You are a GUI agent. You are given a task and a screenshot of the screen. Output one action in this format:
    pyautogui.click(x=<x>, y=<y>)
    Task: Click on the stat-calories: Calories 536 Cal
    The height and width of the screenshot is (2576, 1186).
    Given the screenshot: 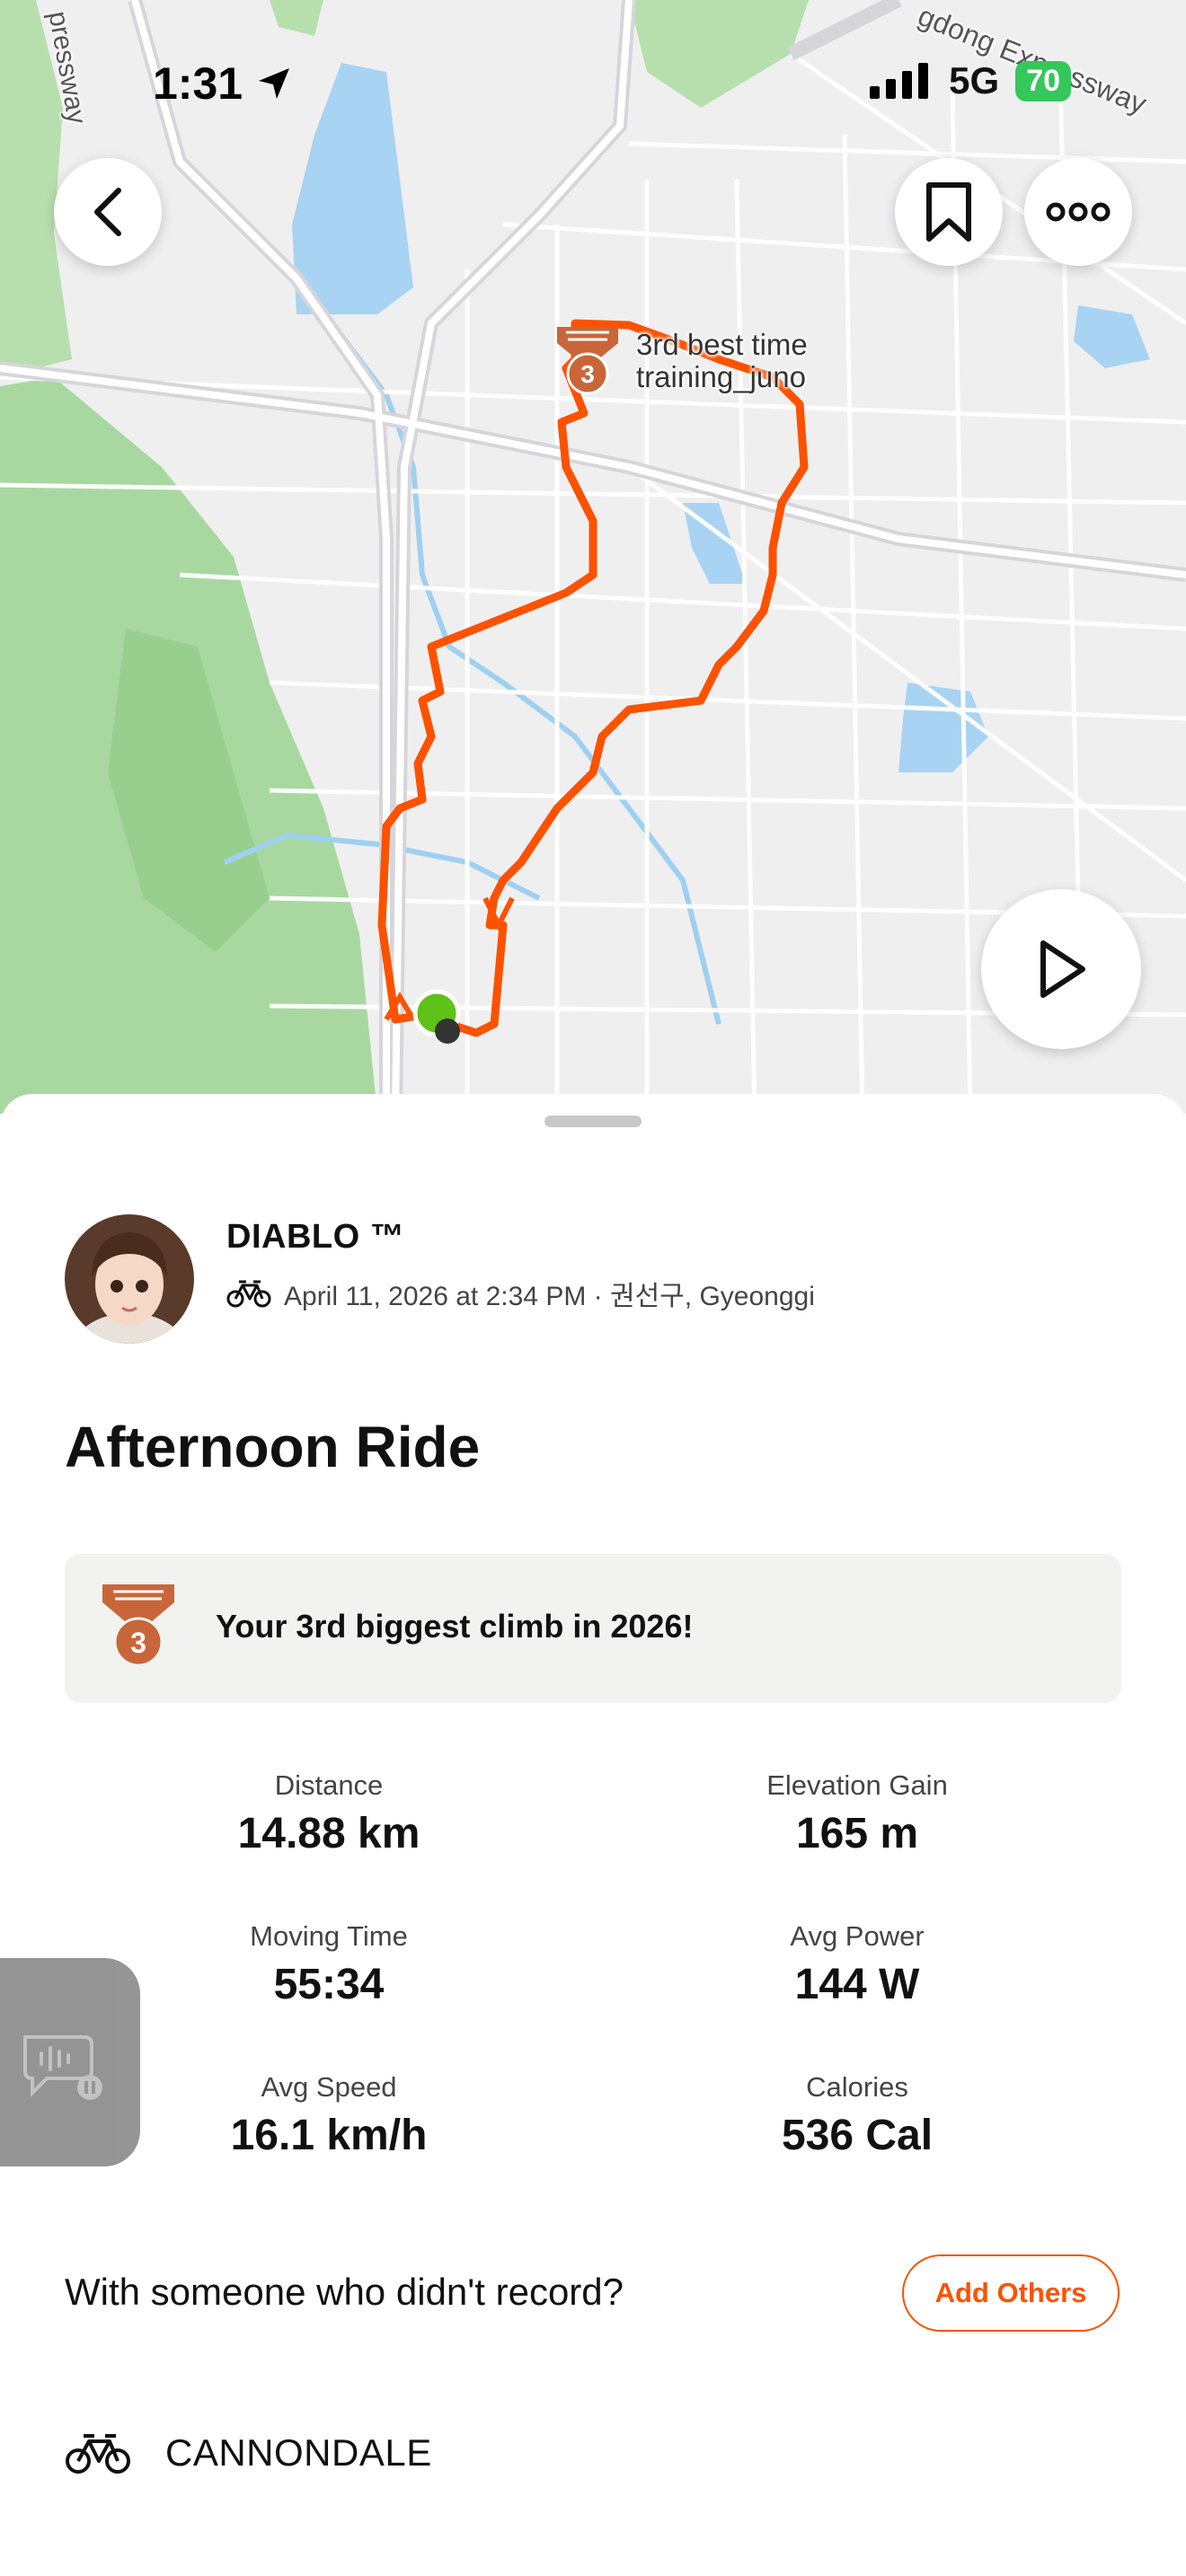 What is the action you would take?
    pyautogui.click(x=857, y=2115)
    